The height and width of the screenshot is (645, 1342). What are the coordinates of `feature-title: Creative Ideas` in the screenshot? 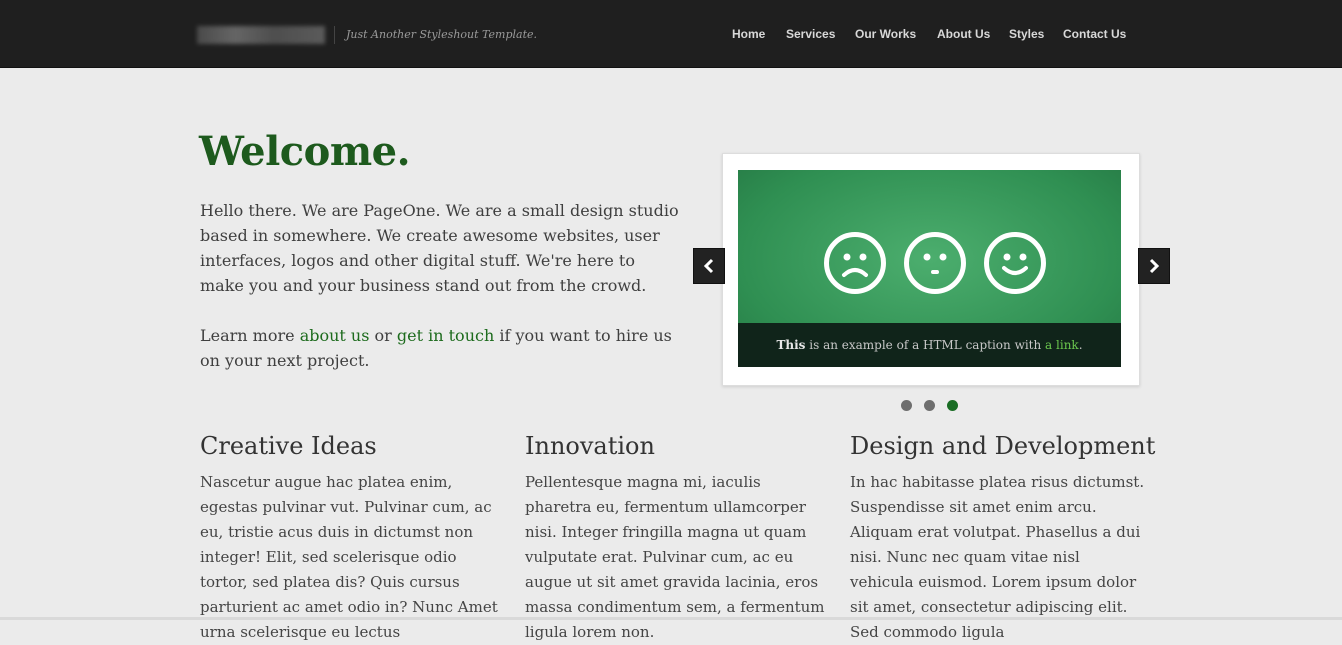 It's located at (288, 446).